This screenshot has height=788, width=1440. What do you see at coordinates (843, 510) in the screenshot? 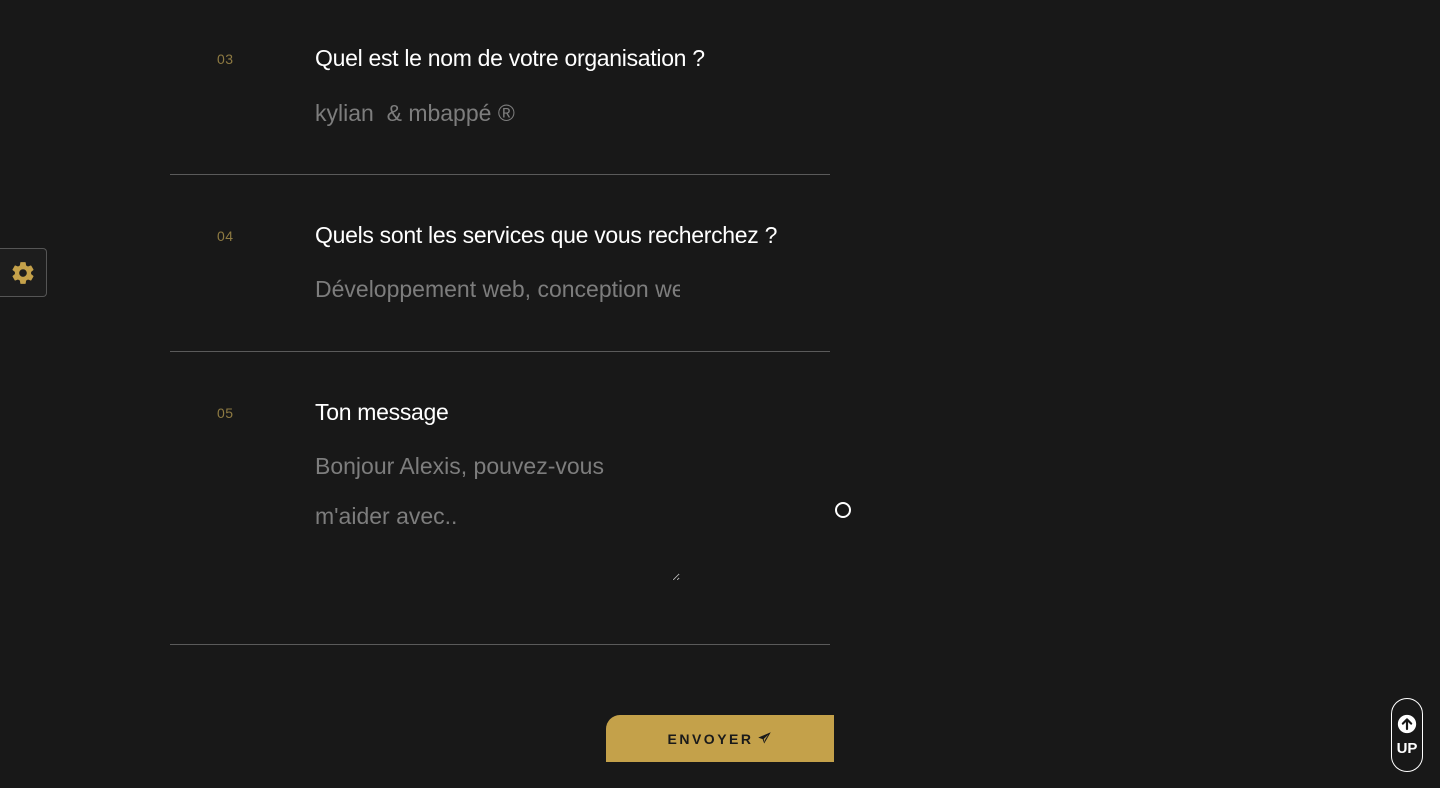
I see `cursor-ring` at bounding box center [843, 510].